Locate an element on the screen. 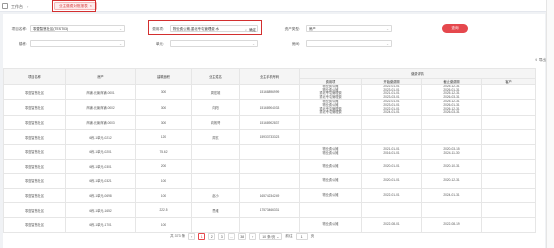 The image size is (554, 248). cell-owner: 赵小 is located at coordinates (215, 195).